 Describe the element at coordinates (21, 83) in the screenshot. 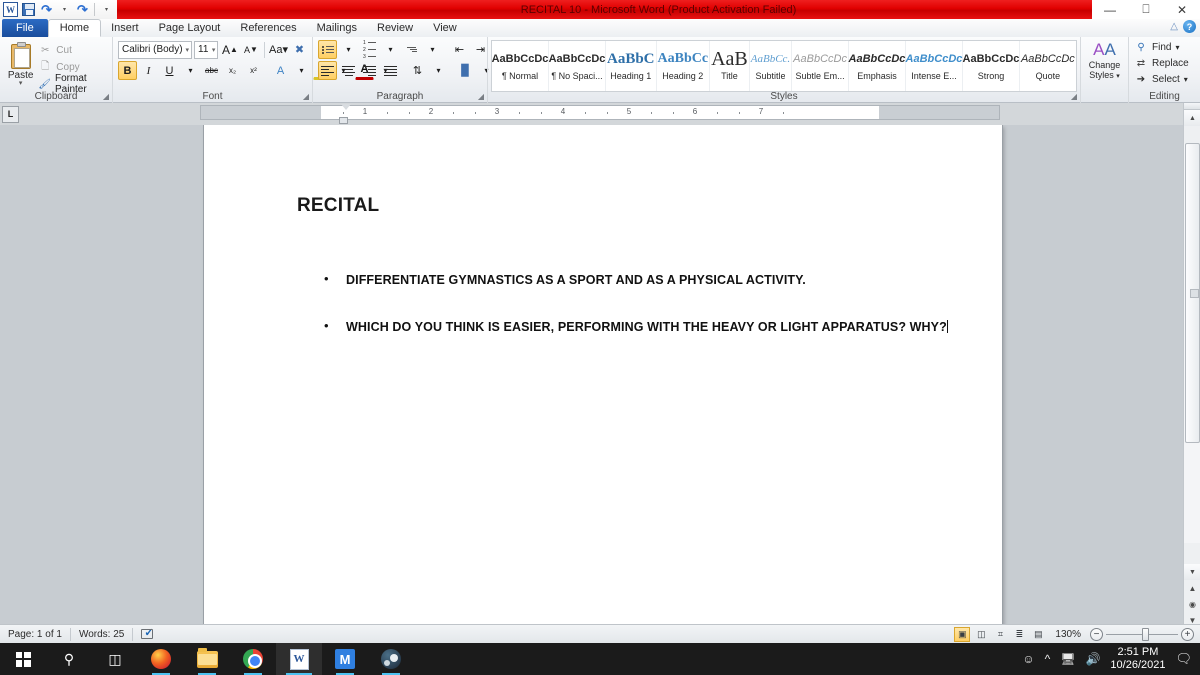

I see `paste-dropdown-icon: ▾` at that location.